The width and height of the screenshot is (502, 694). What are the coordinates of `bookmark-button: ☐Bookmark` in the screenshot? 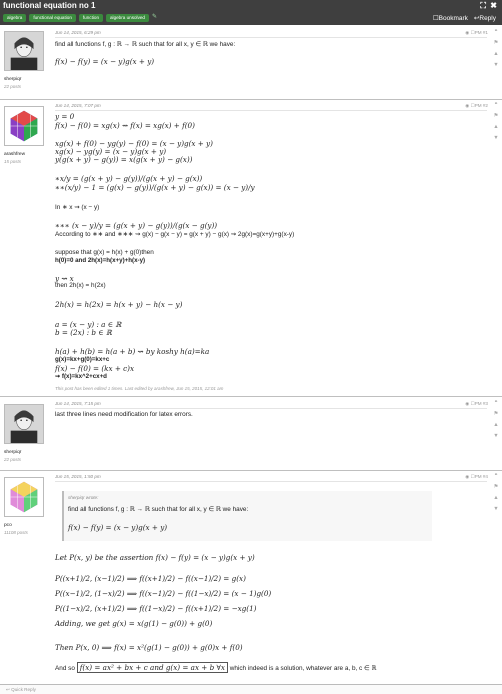 It's located at (450, 18).